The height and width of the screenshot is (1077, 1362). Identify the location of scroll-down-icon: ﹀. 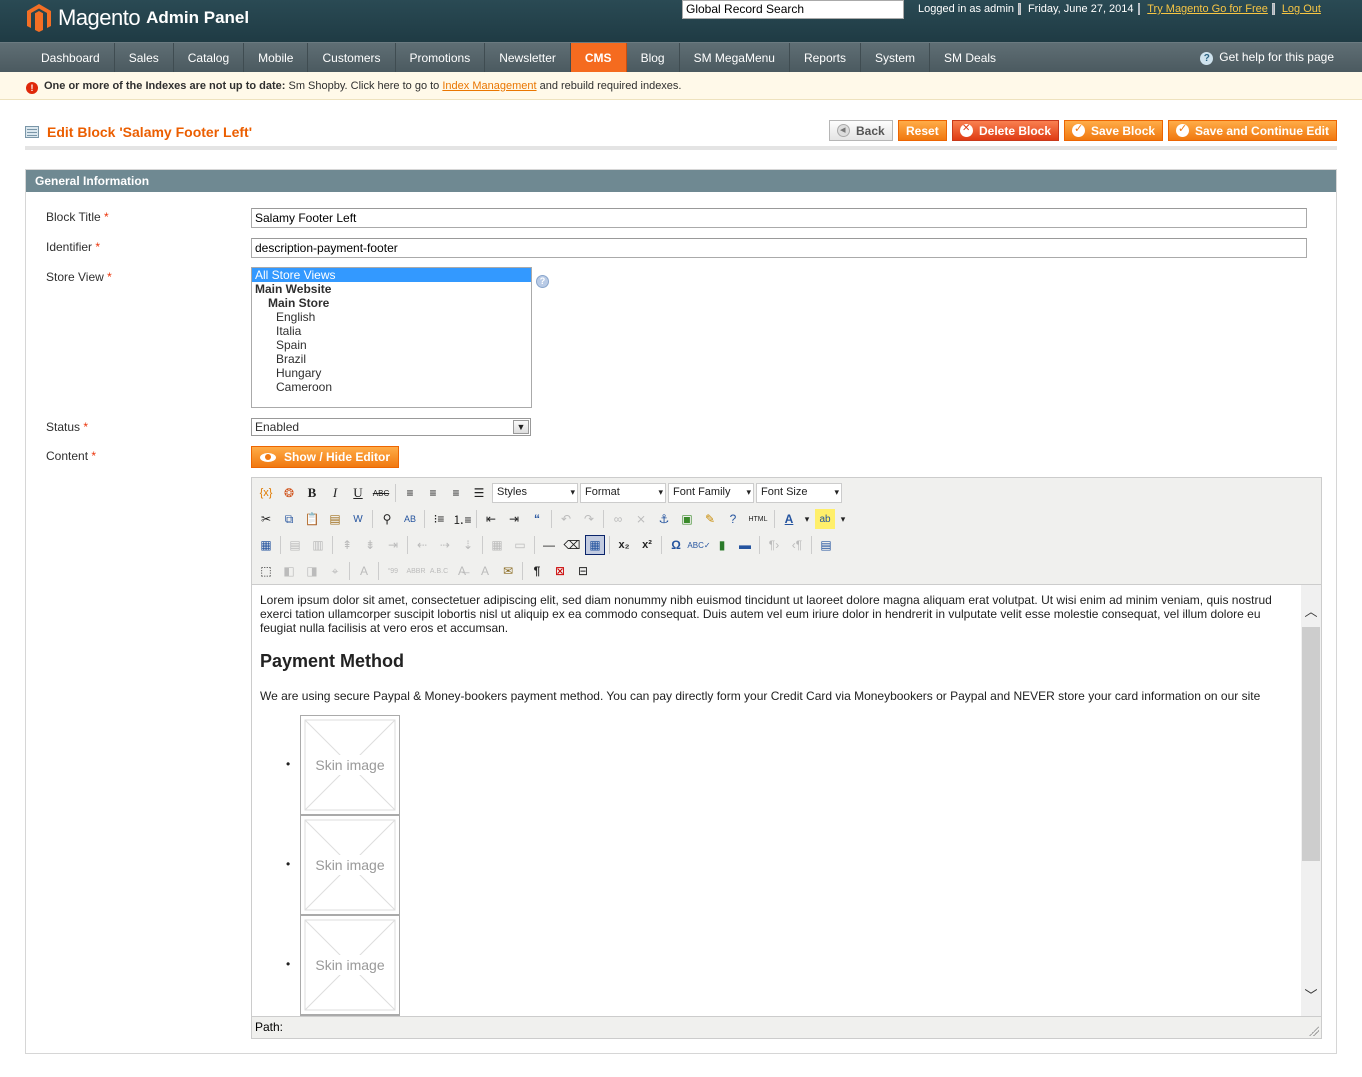
(1311, 994).